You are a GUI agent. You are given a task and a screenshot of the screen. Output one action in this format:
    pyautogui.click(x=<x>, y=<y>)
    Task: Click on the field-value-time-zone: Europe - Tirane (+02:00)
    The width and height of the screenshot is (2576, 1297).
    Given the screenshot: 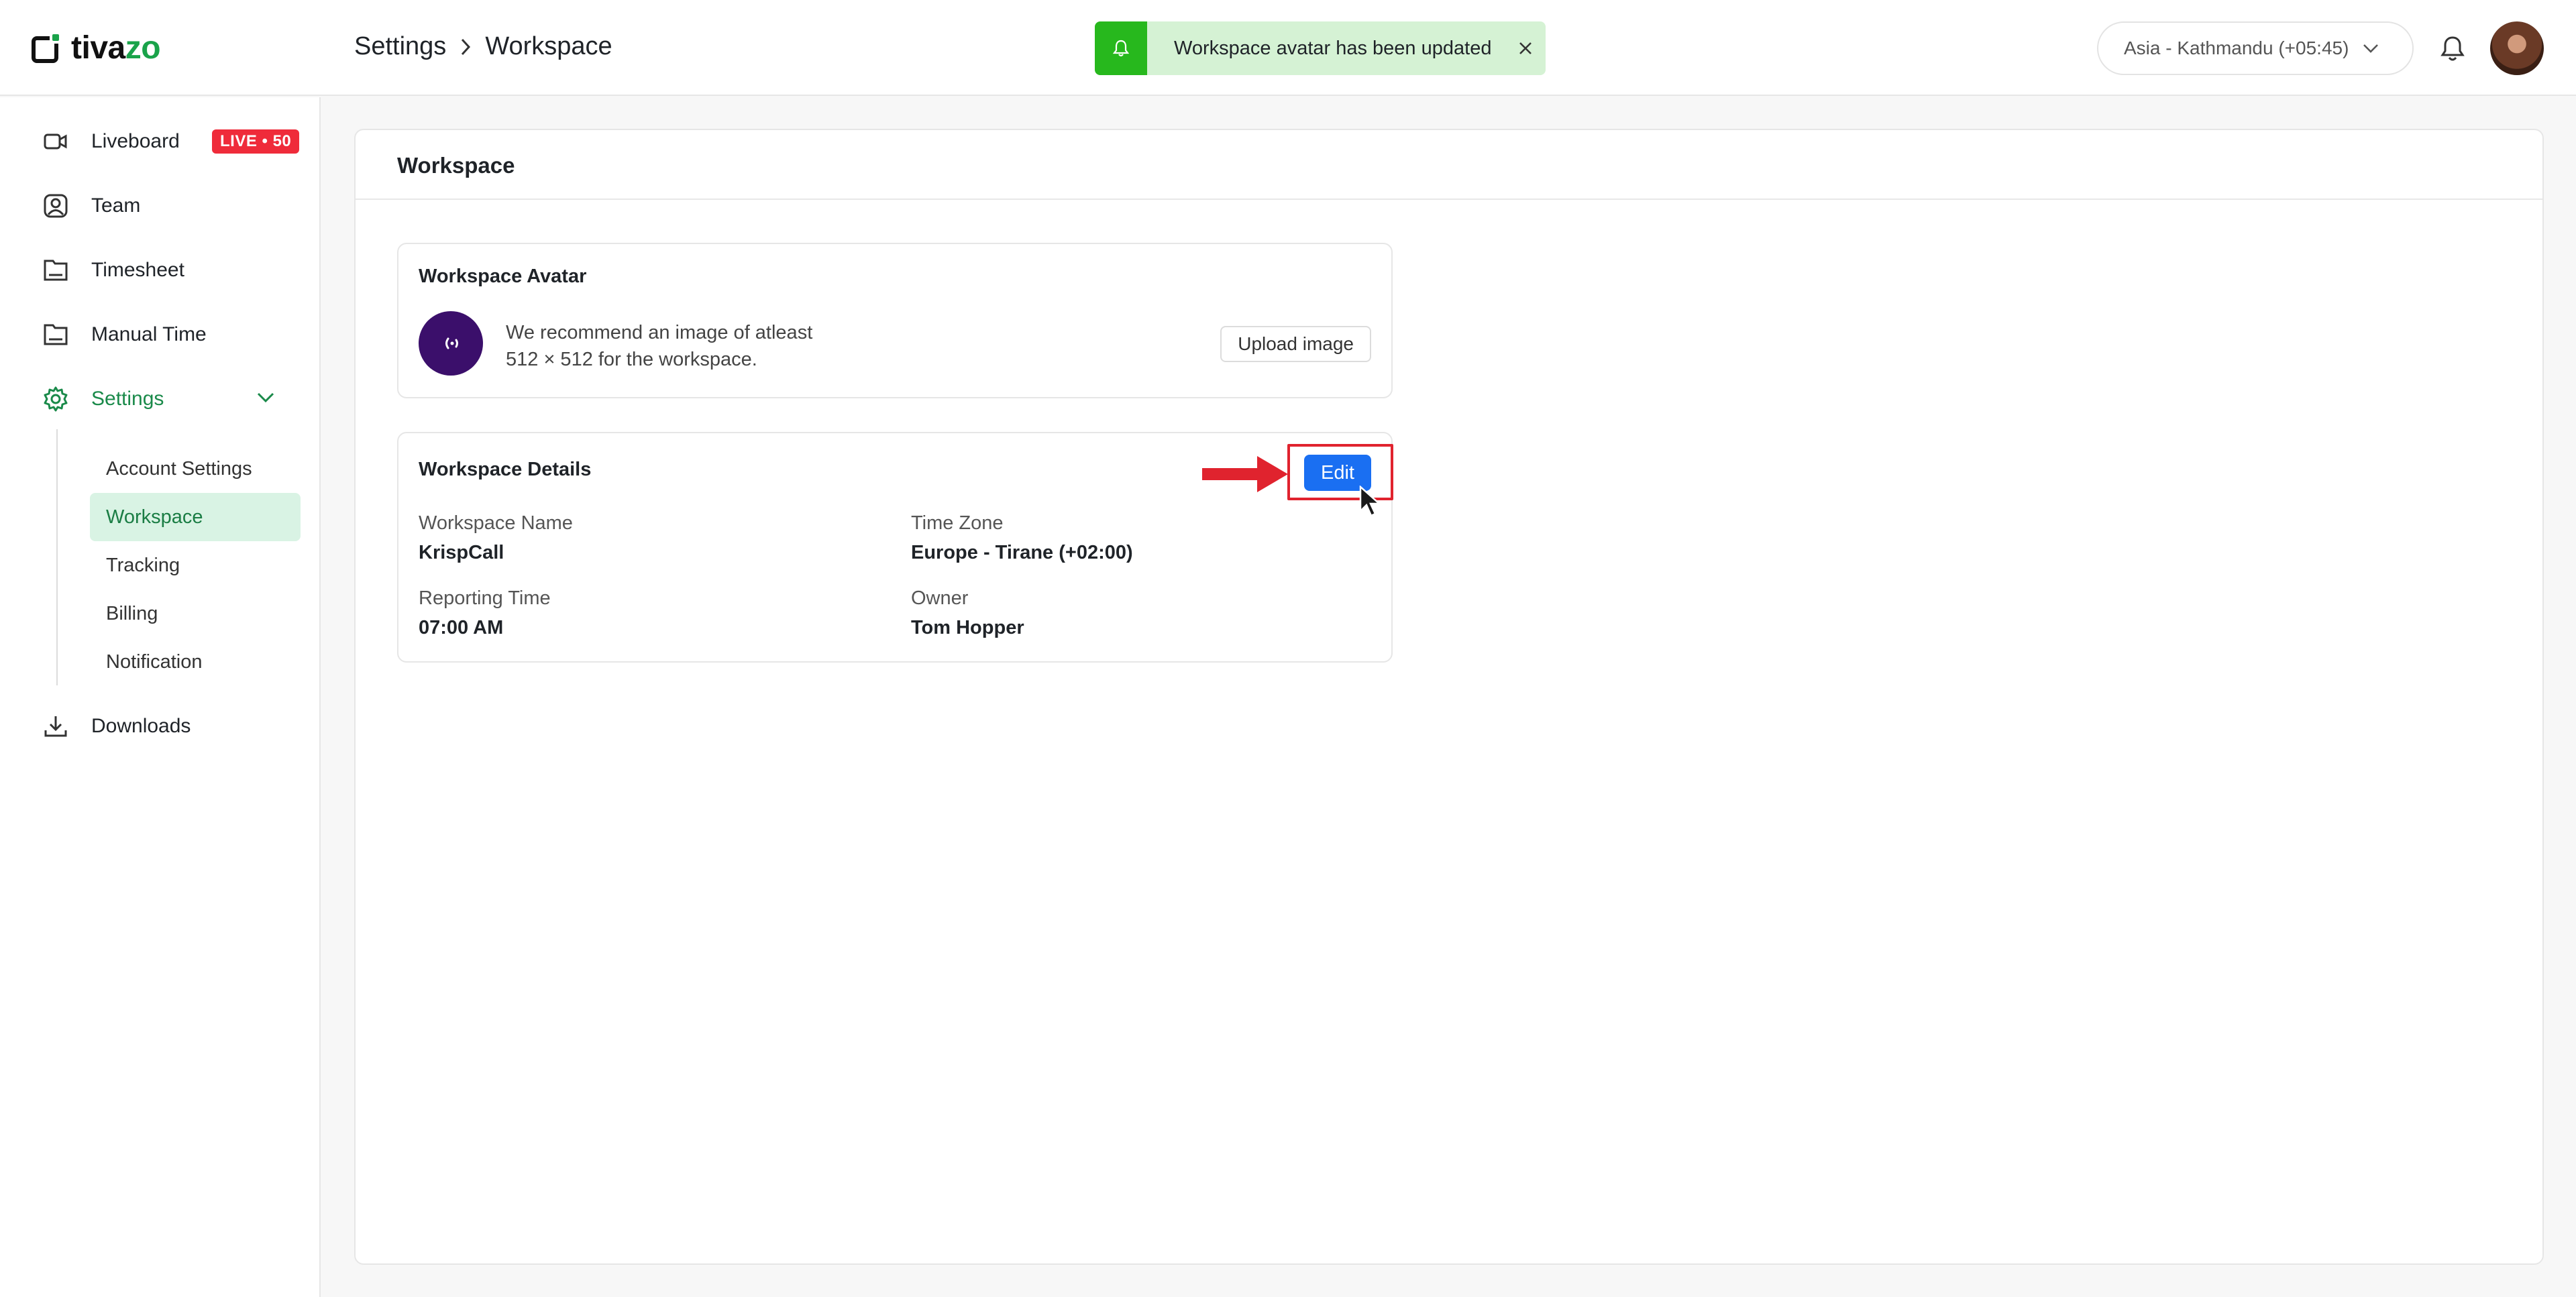 What is the action you would take?
    pyautogui.click(x=1022, y=552)
    